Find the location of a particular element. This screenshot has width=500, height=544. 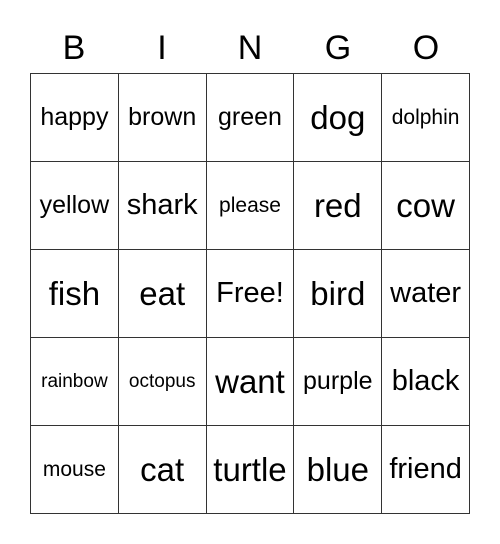

header-letter-b: B is located at coordinates (74, 48).